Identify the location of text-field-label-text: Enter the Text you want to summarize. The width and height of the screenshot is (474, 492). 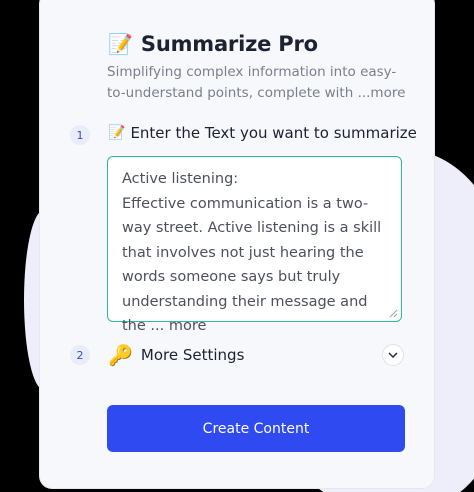
(273, 133).